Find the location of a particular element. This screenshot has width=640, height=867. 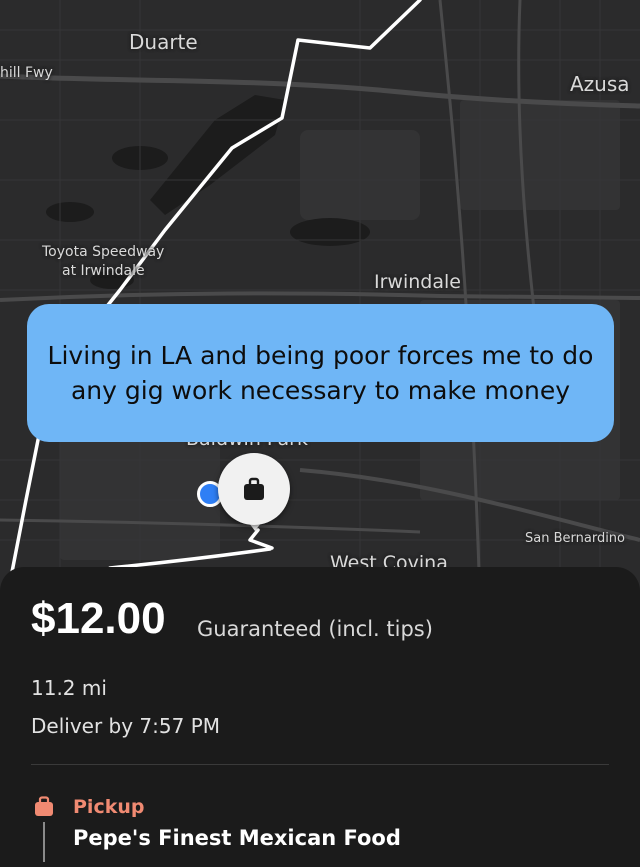

deliver-by-time: Deliver by 7:57 PM is located at coordinates (126, 726).